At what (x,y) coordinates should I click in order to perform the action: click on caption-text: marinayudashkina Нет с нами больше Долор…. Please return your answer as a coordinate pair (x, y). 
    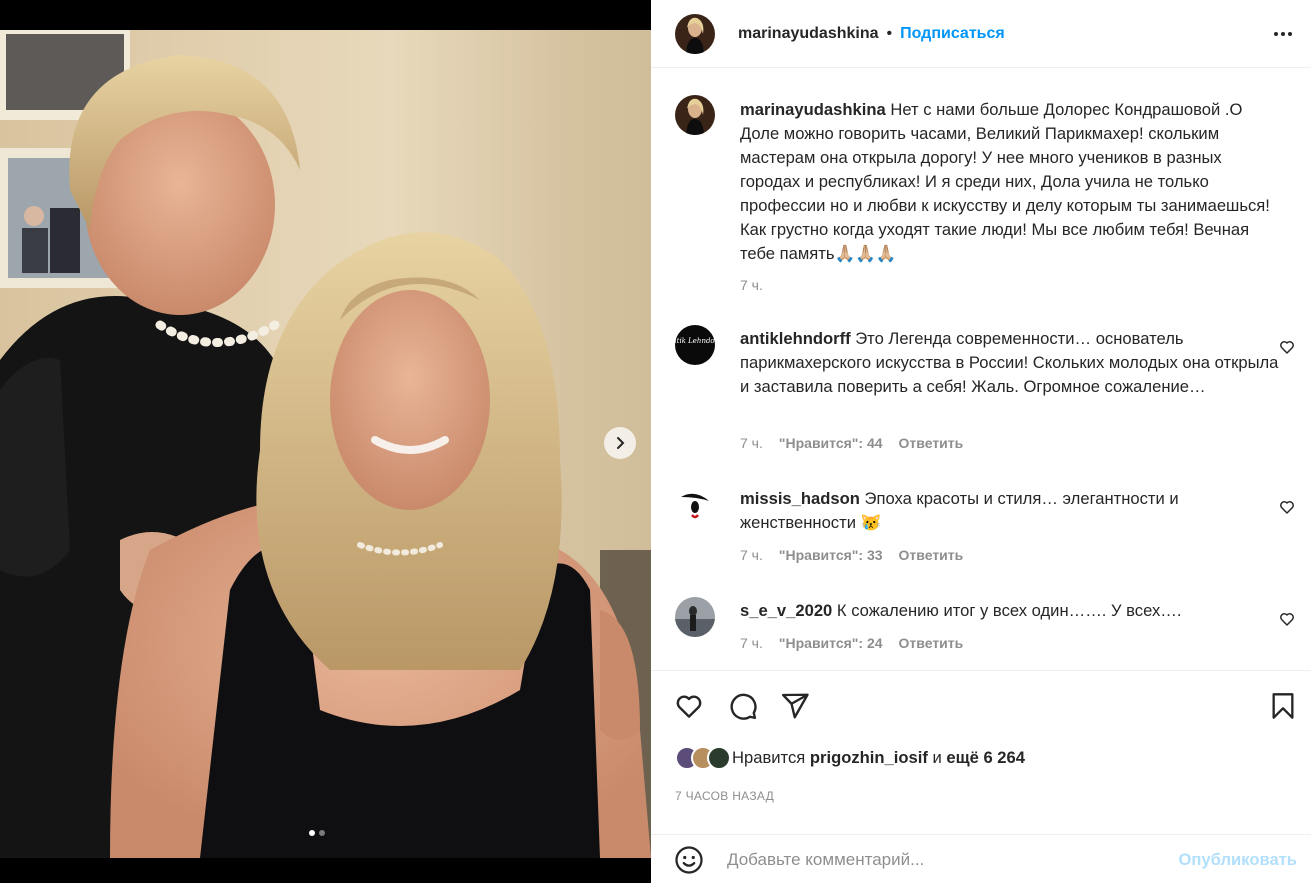
    Looking at the image, I should click on (1010, 182).